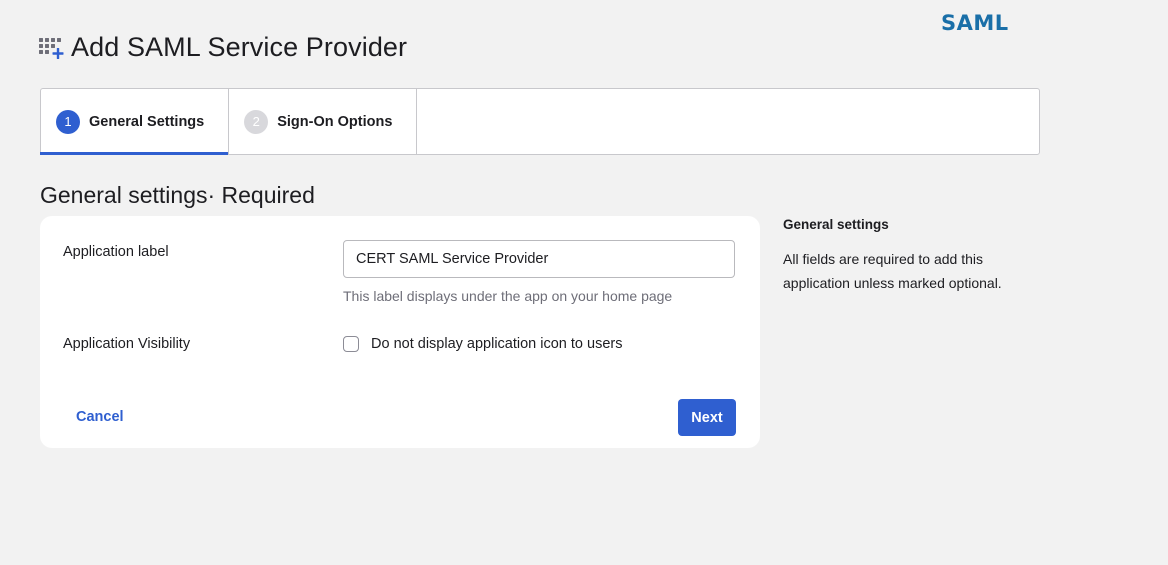 Image resolution: width=1168 pixels, height=565 pixels. I want to click on step-sign-on-options: 2 Sign-On Options, so click(323, 121).